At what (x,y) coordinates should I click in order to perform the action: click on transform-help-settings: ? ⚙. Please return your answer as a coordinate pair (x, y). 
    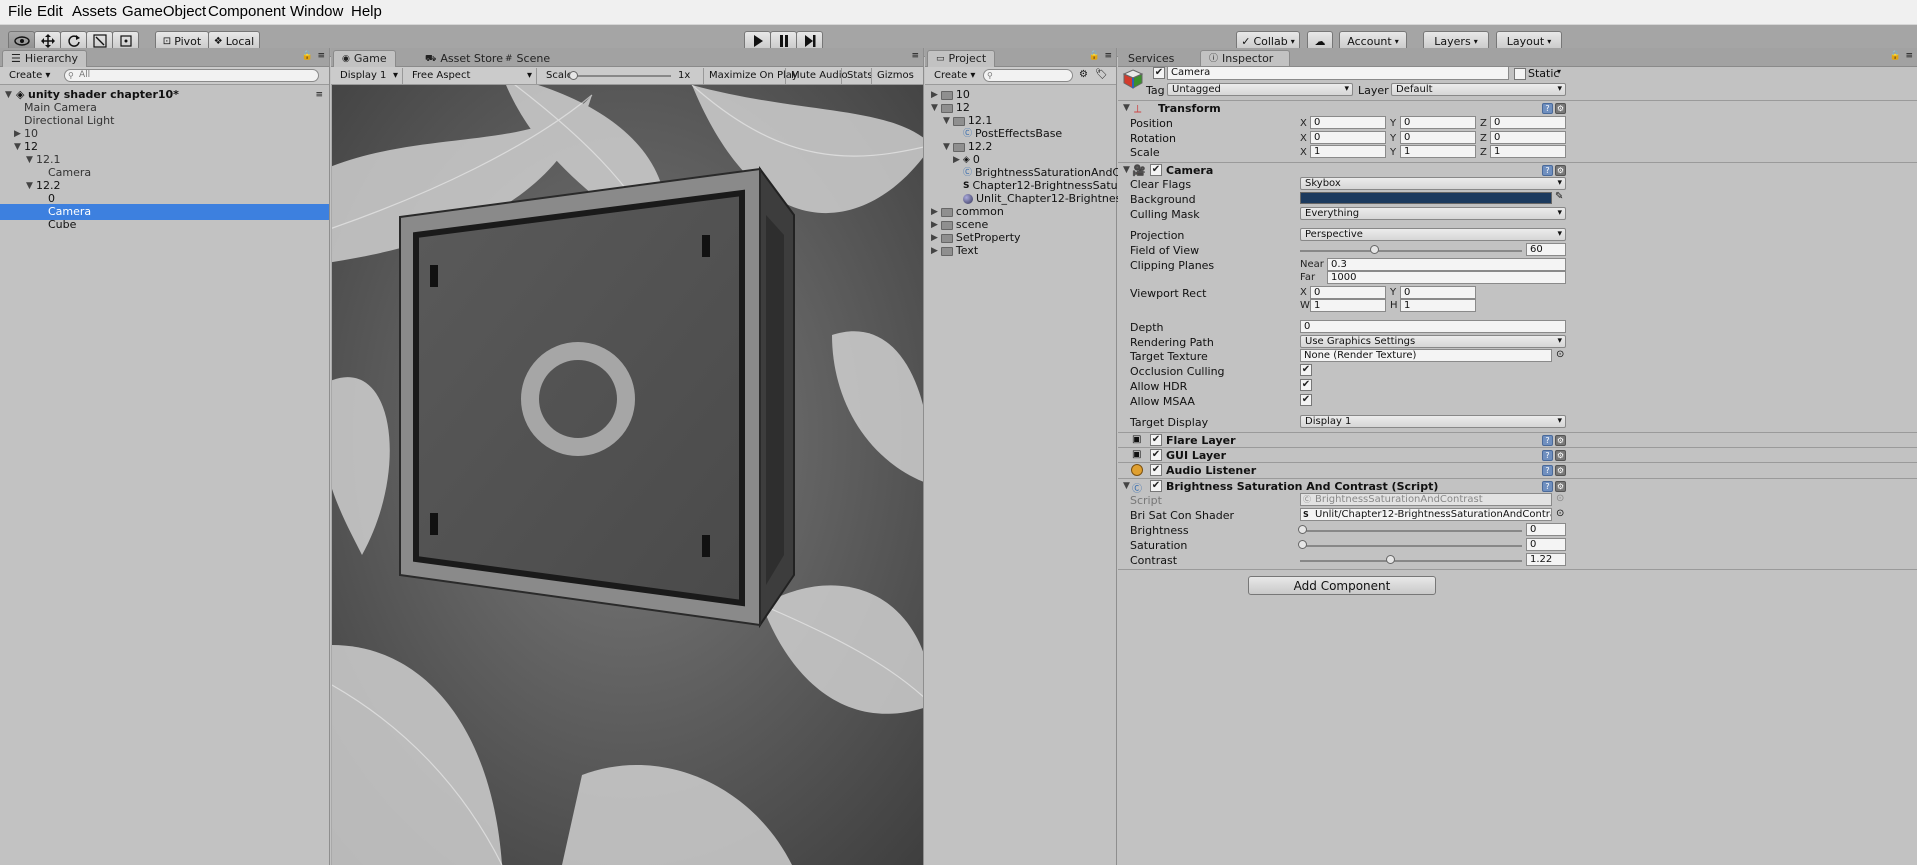
    Looking at the image, I should click on (1555, 109).